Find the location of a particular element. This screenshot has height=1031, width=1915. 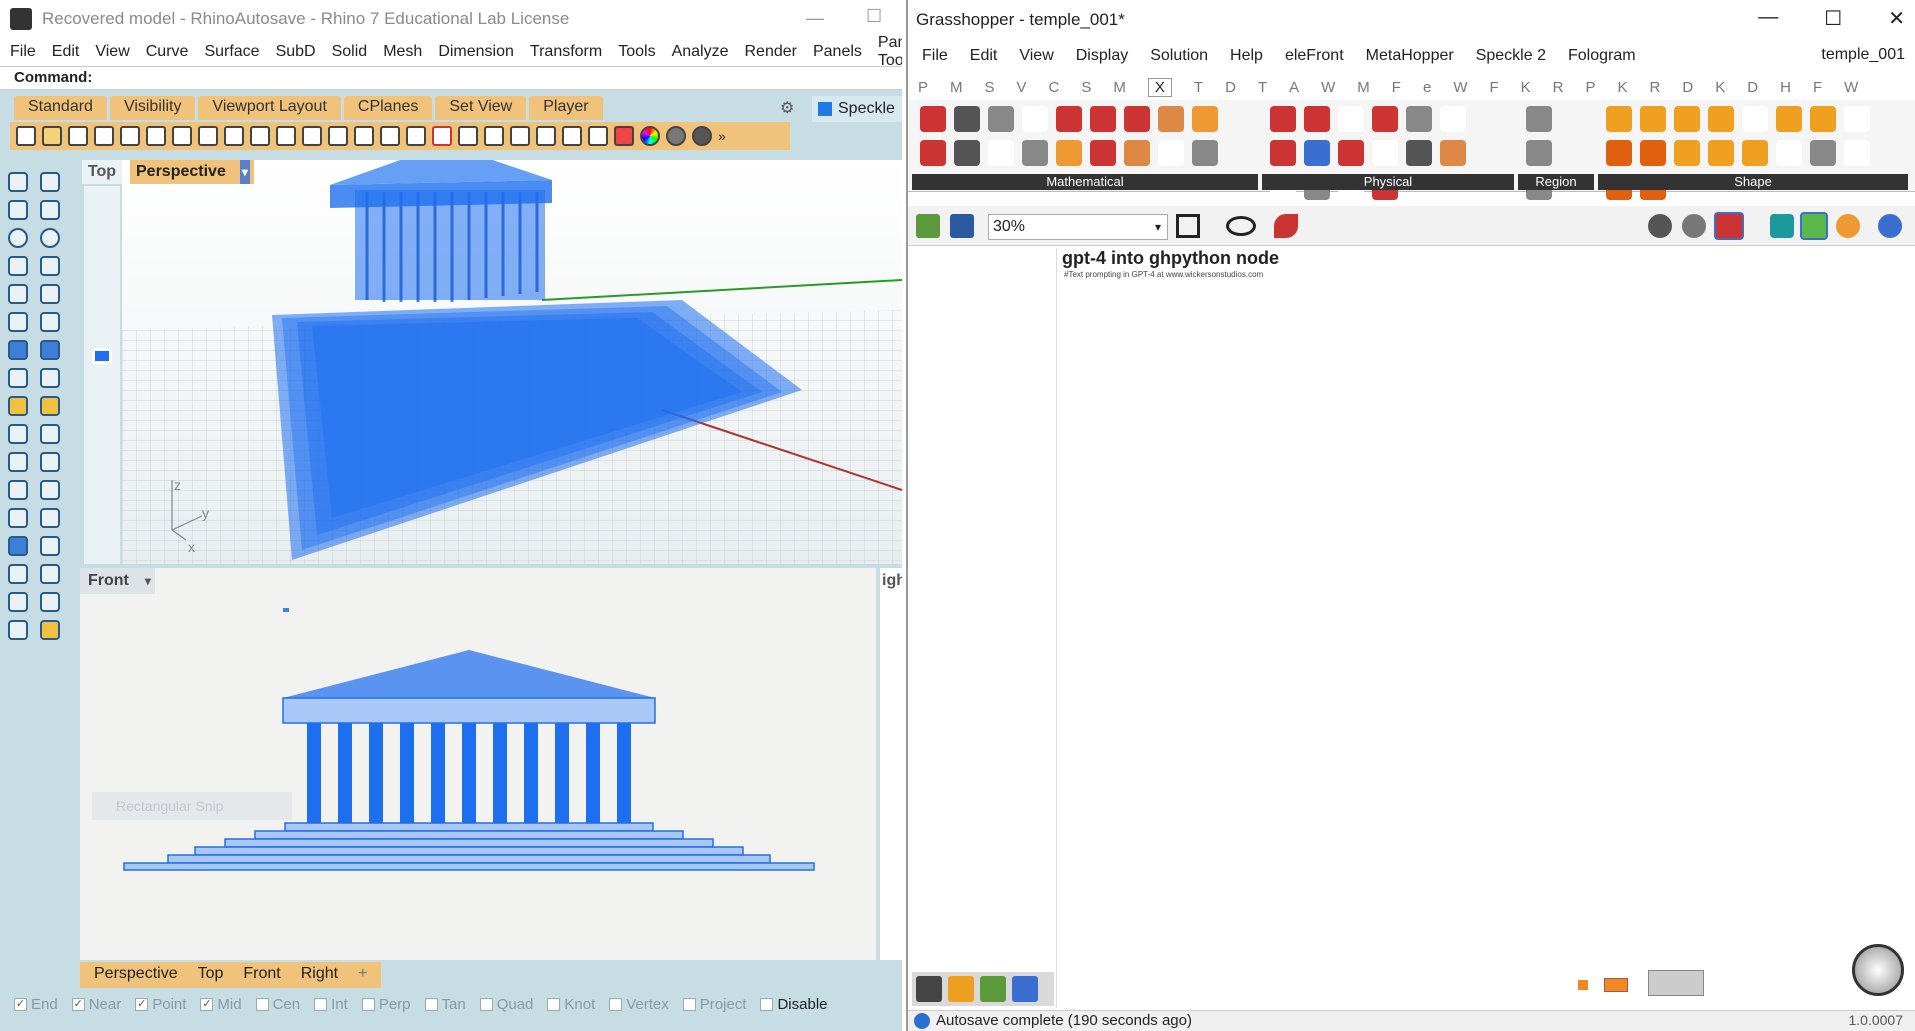

solid-edit-icon is located at coordinates (50, 350).